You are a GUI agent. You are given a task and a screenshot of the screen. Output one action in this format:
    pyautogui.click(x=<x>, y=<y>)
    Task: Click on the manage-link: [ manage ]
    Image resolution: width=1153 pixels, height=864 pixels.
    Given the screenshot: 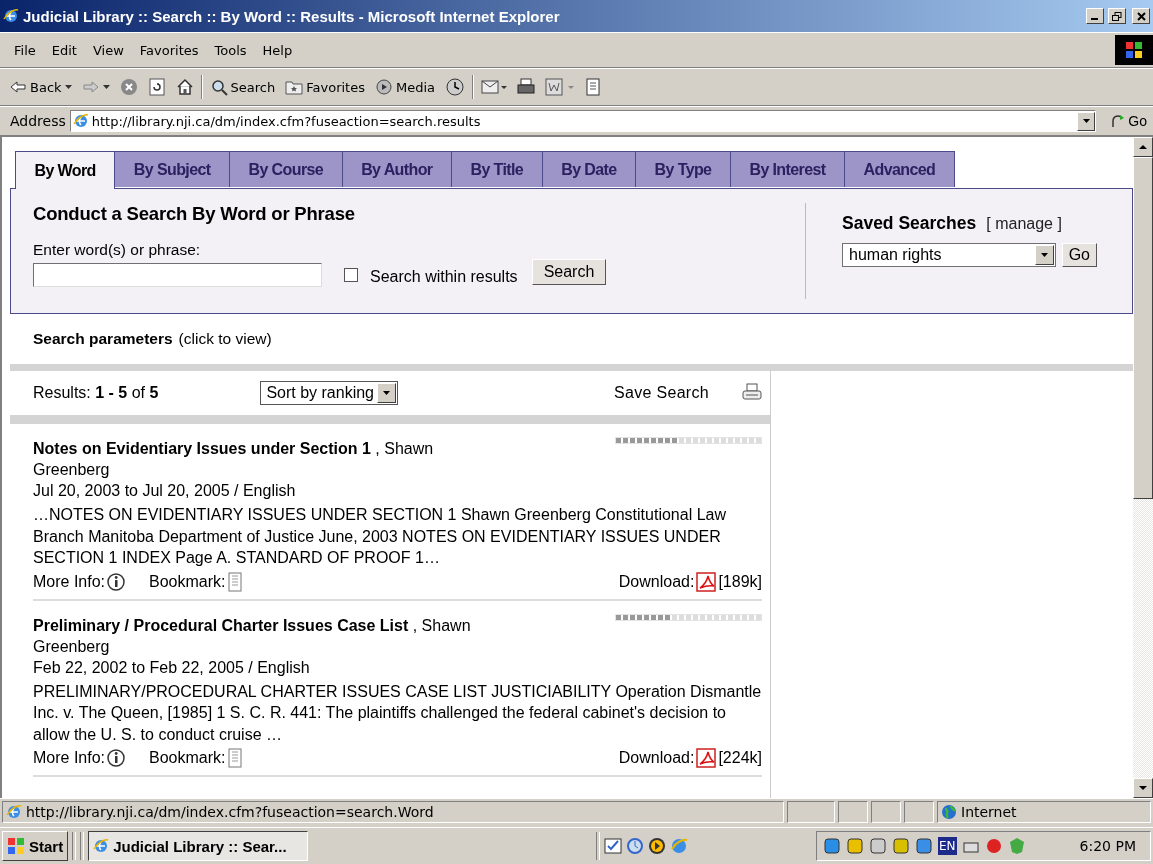 What is the action you would take?
    pyautogui.click(x=1024, y=224)
    